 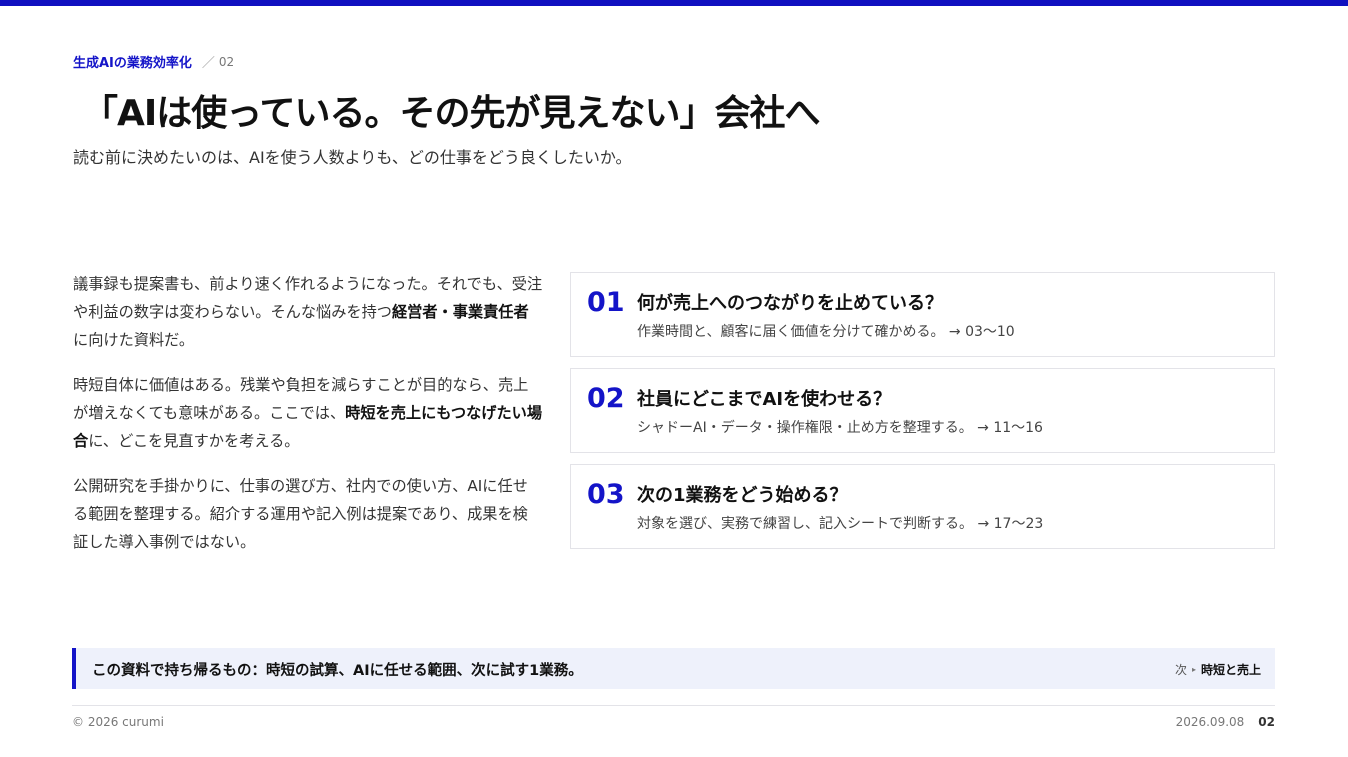 I want to click on card-description: シャドーAI・データ・操作権限・止め方を整理する。 → 11〜16, so click(x=840, y=428).